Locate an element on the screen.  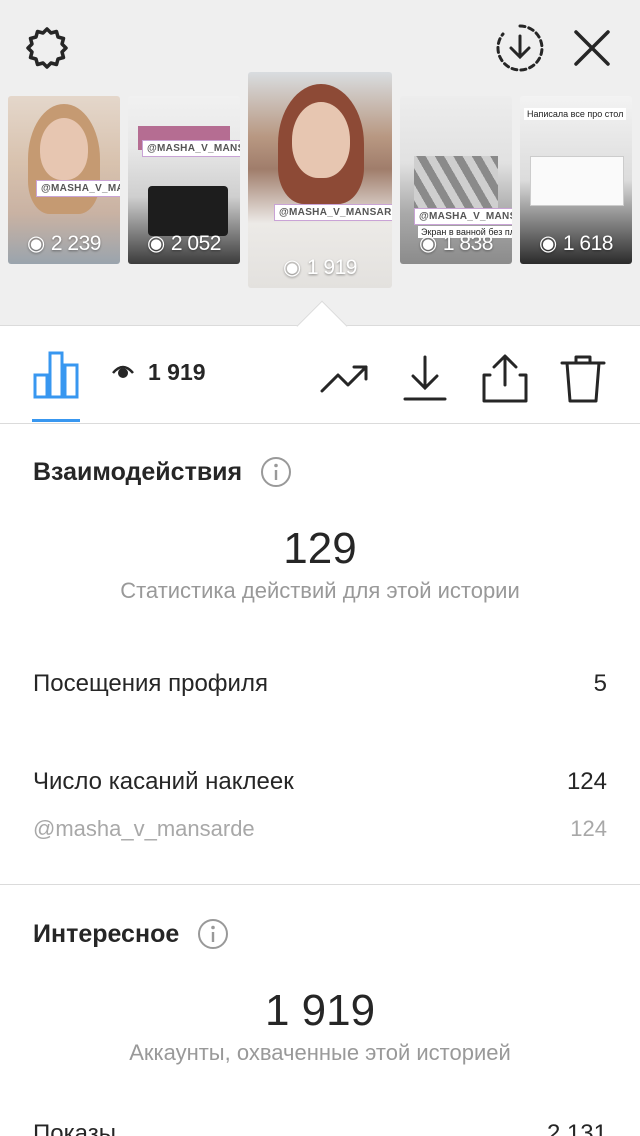
active-tab-indicator is located at coordinates (56, 420).